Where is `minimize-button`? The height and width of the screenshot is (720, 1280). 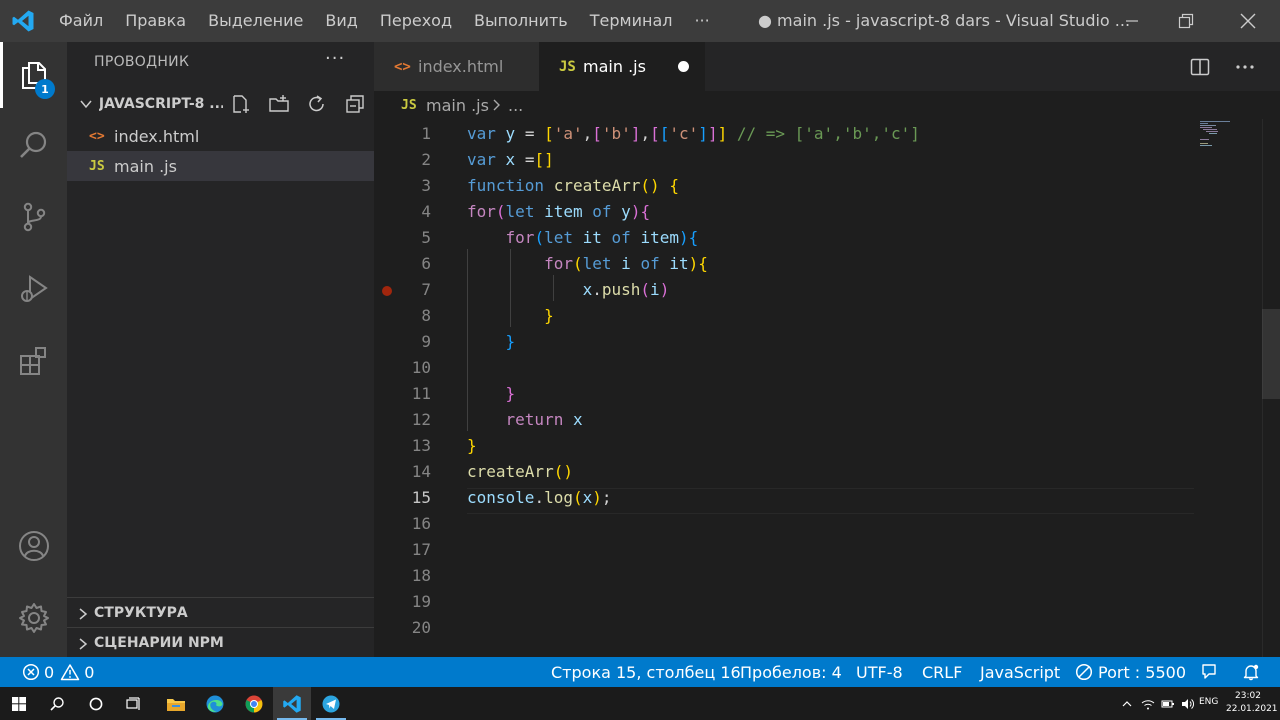 minimize-button is located at coordinates (1132, 21).